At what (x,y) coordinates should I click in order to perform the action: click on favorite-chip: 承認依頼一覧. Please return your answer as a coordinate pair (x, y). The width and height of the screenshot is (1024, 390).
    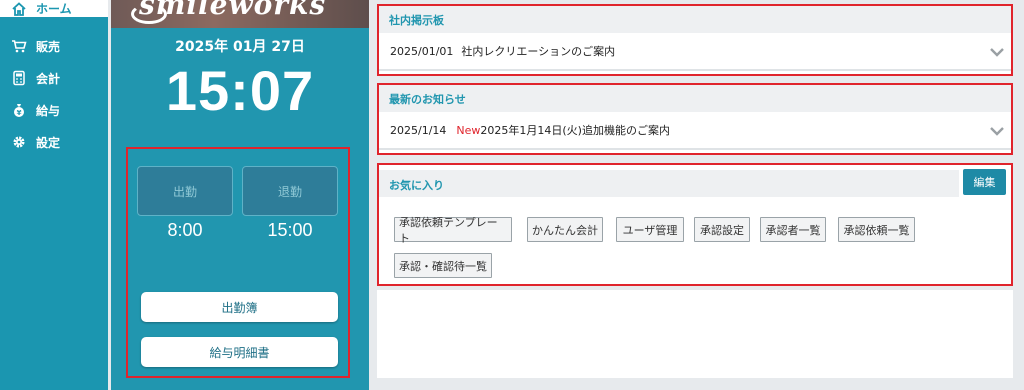
    Looking at the image, I should click on (876, 229).